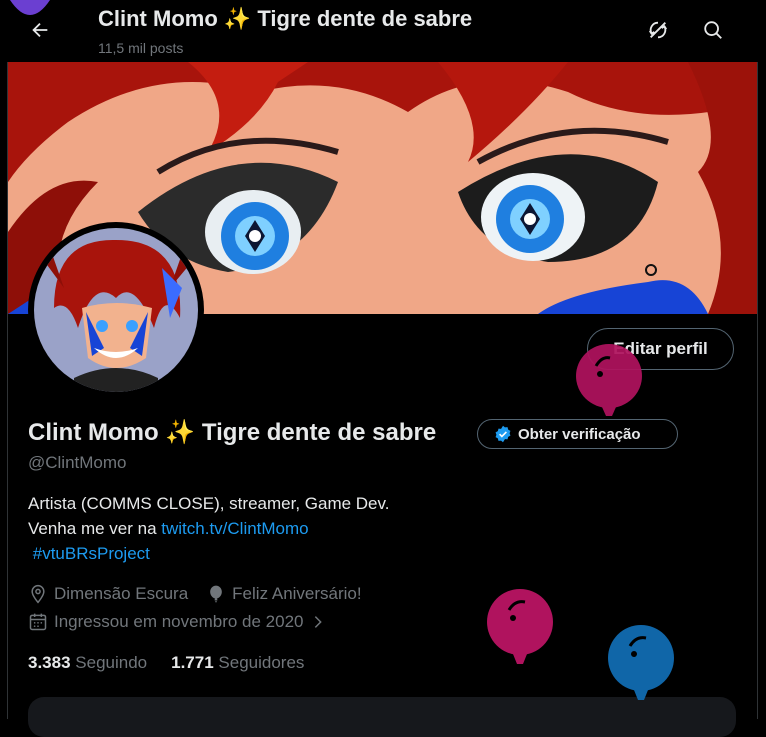  I want to click on balloon-blue, so click(641, 662).